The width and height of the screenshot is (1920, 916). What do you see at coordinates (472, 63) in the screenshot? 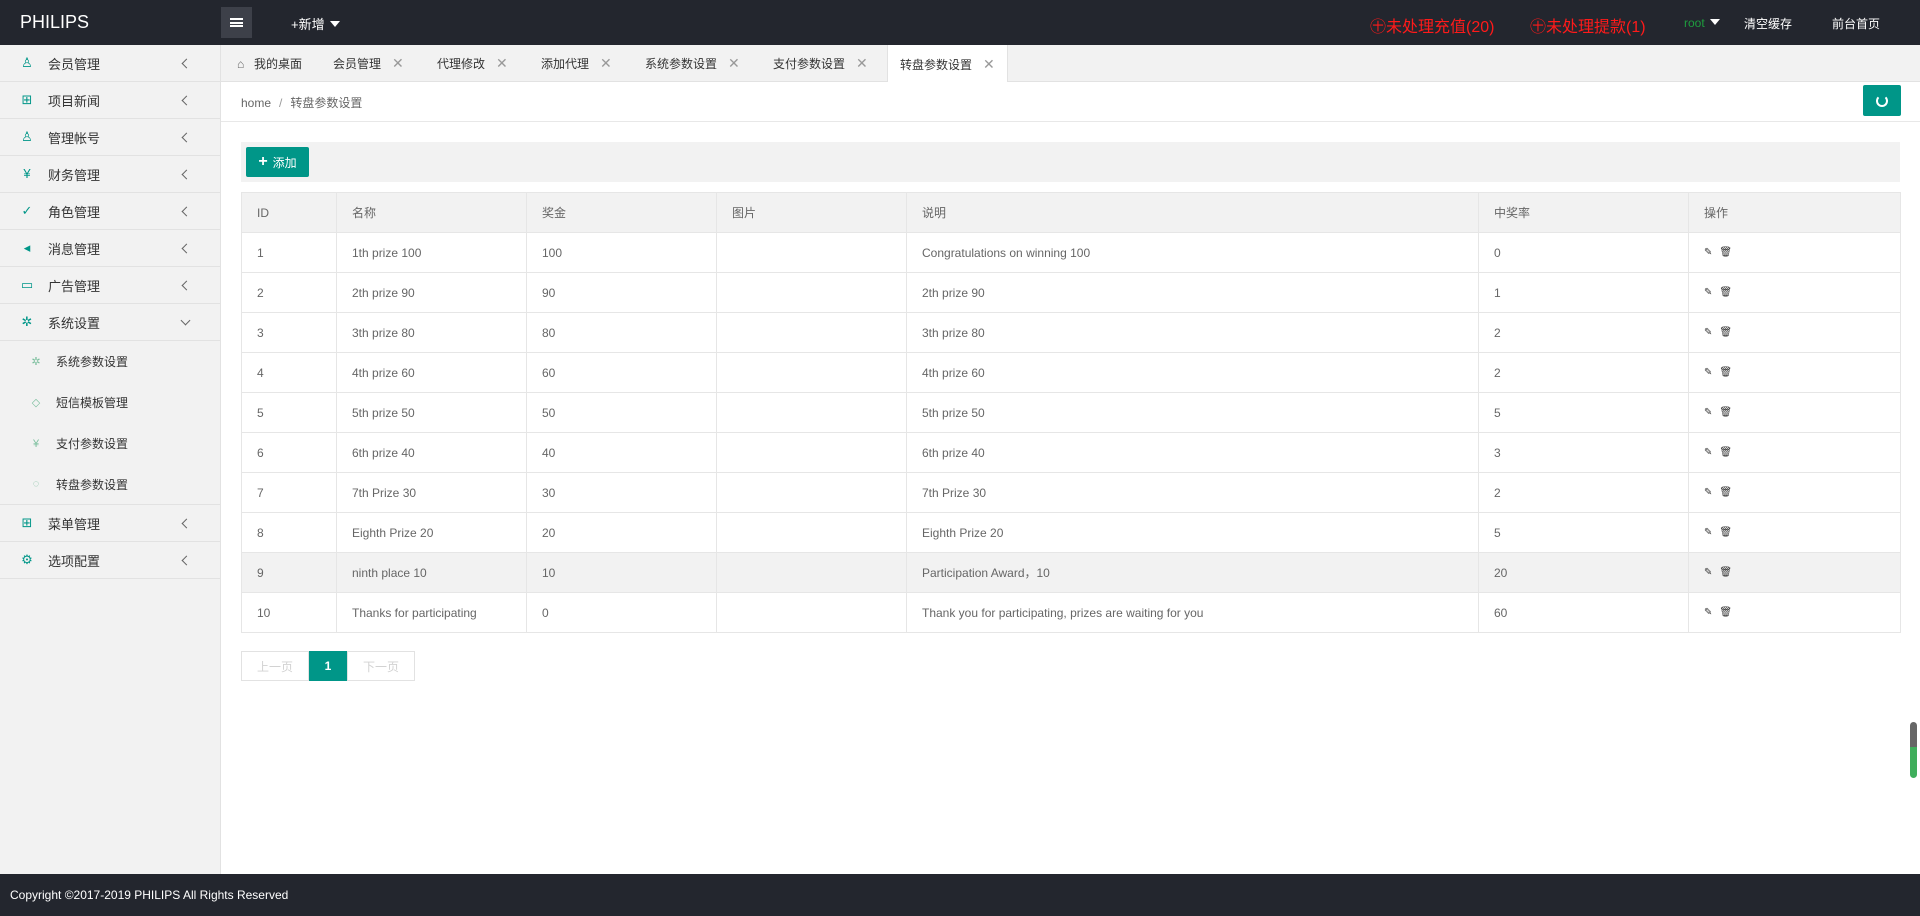
I see `tab-agent-edit: 代理修改 ✕` at bounding box center [472, 63].